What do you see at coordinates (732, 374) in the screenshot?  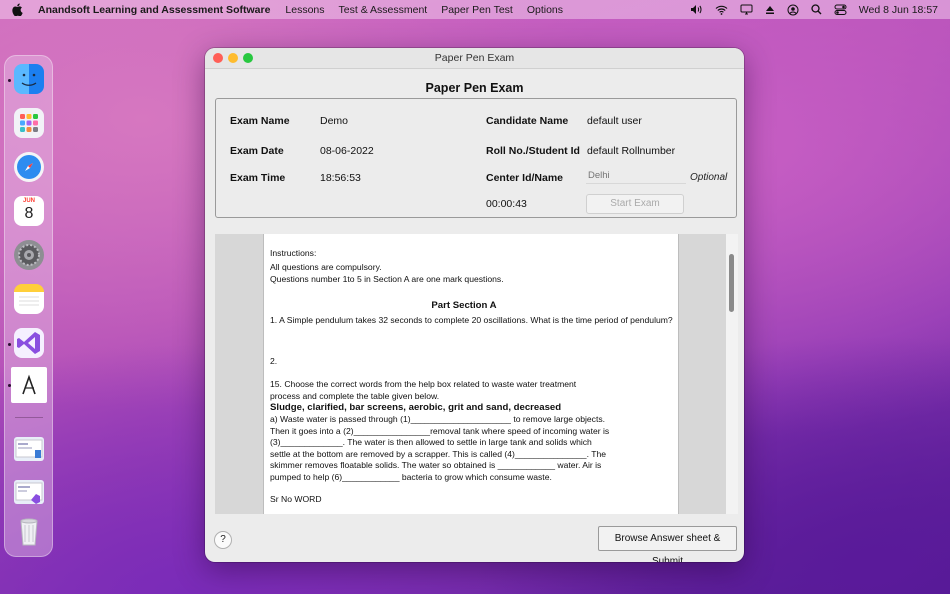 I see `vertical-scrollbar` at bounding box center [732, 374].